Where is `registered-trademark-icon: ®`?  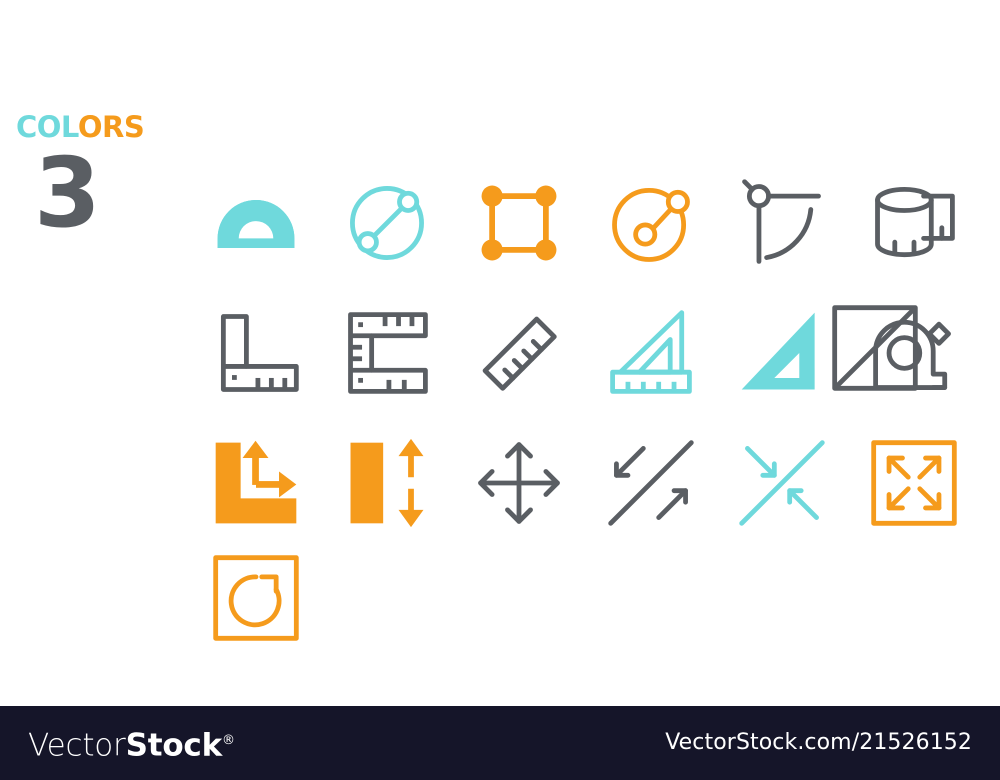 registered-trademark-icon: ® is located at coordinates (228, 740).